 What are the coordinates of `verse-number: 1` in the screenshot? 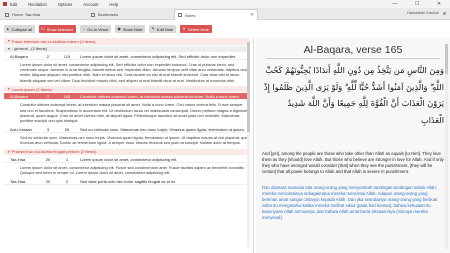 It's located at (67, 159).